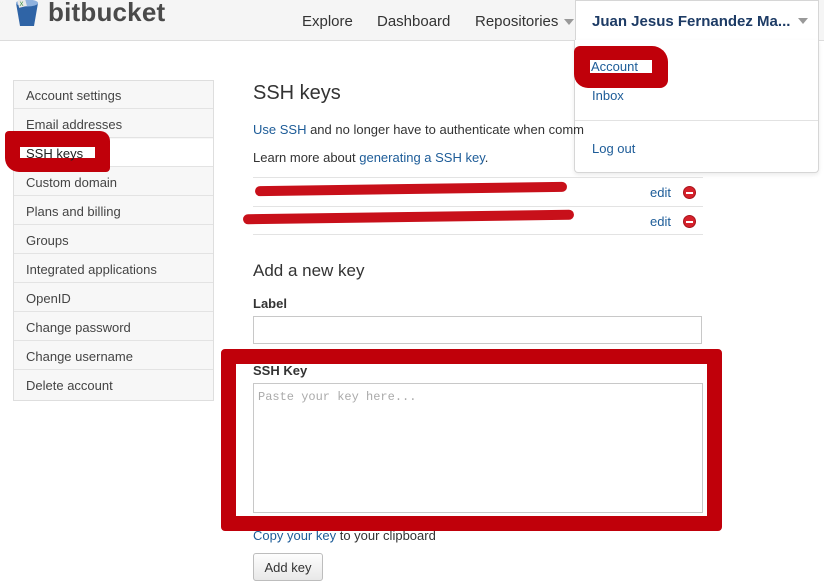  What do you see at coordinates (306, 157) in the screenshot?
I see `learn-prefix: Learn more about` at bounding box center [306, 157].